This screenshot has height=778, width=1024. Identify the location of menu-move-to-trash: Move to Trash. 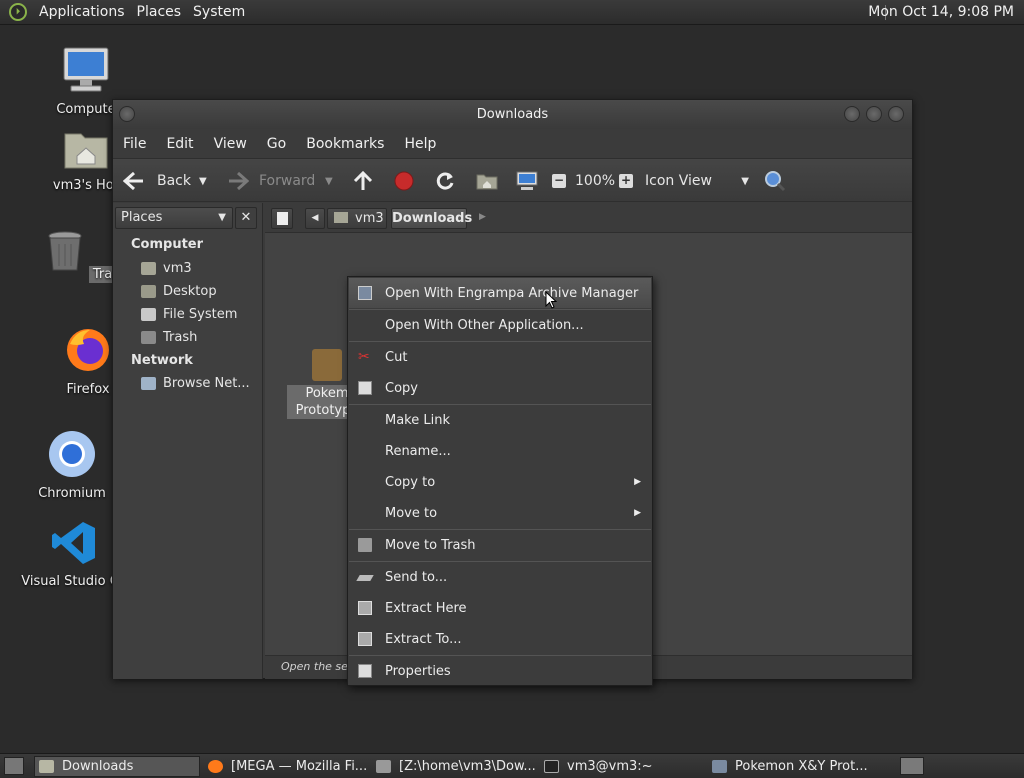
(500, 545).